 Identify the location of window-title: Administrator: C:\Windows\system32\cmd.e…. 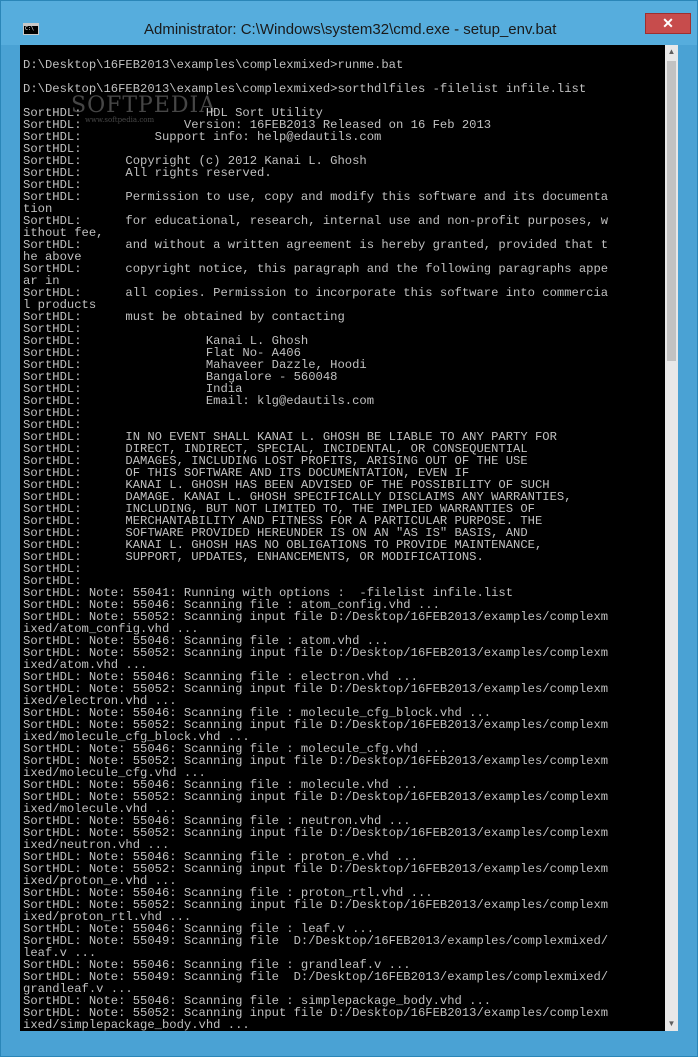
(350, 29).